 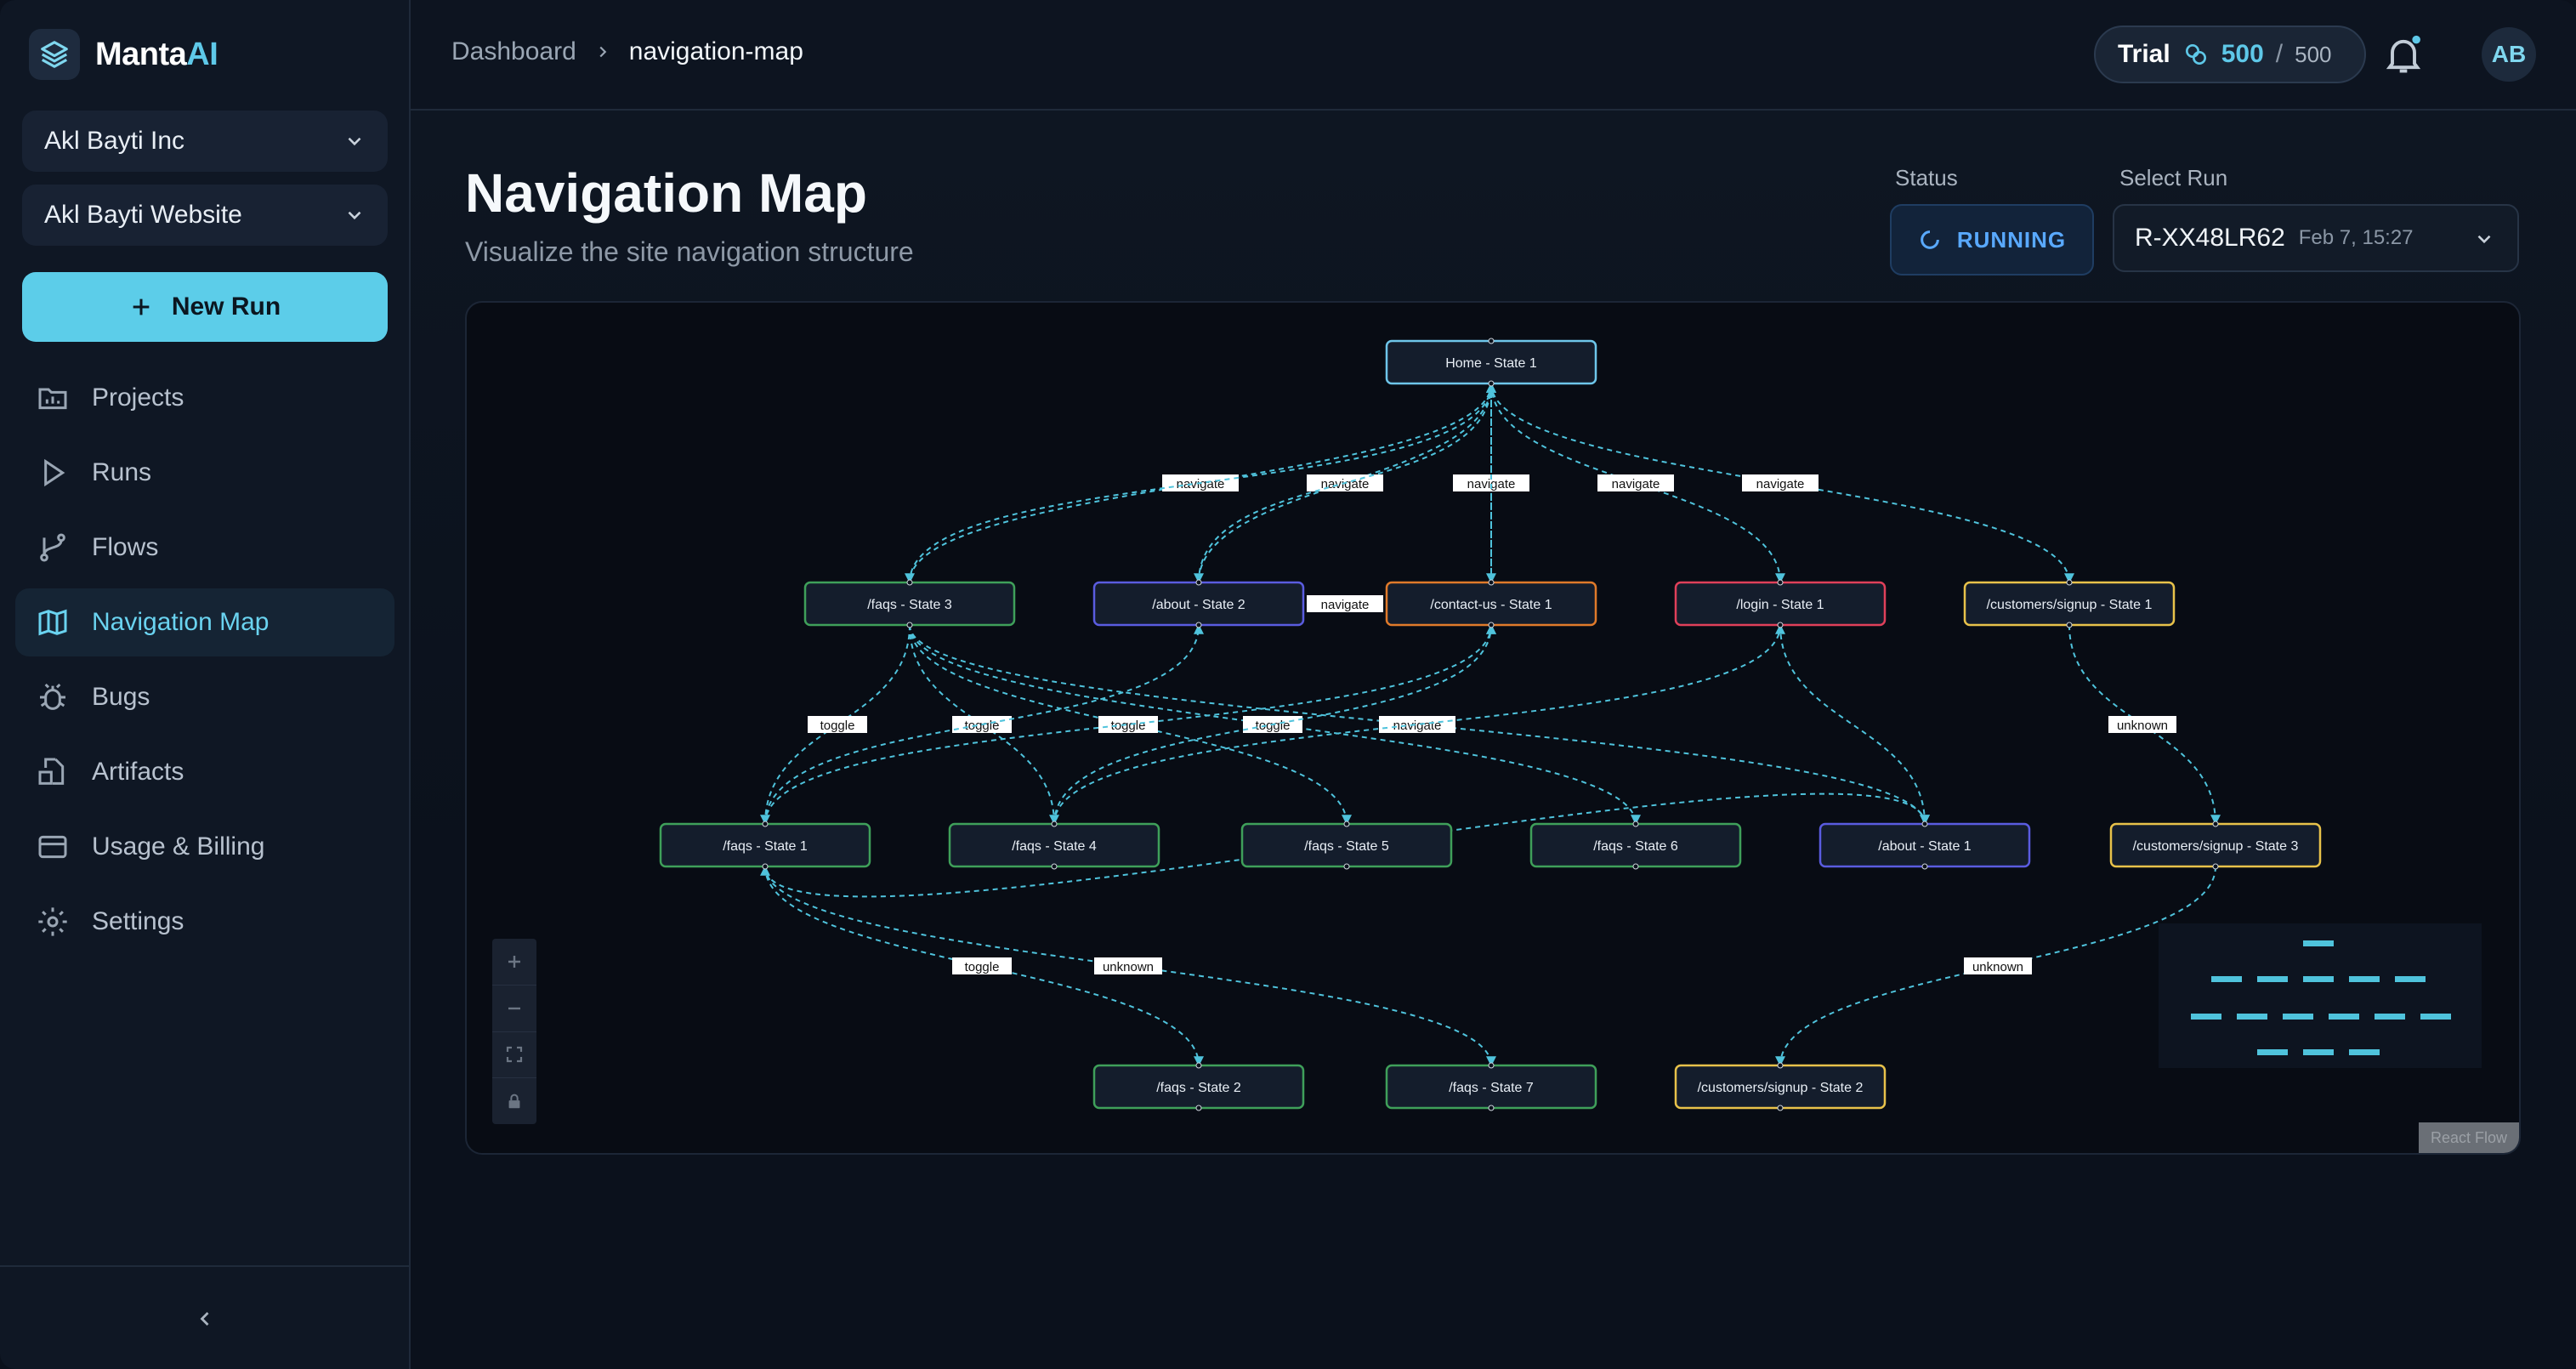 What do you see at coordinates (53, 847) in the screenshot?
I see `credit-card-icon` at bounding box center [53, 847].